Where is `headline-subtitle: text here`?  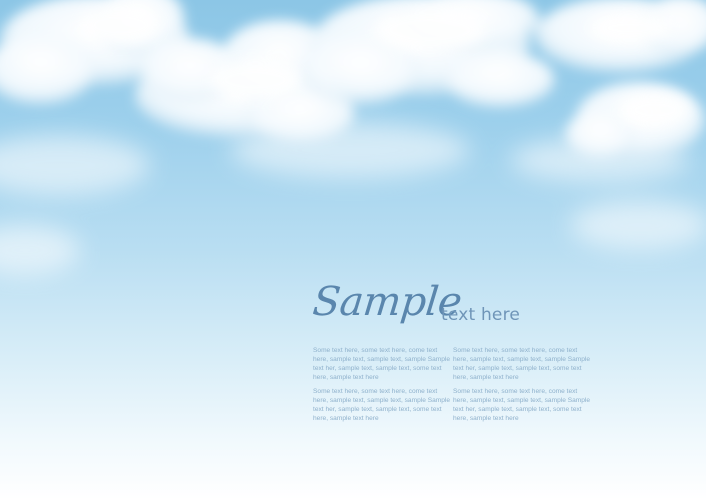 headline-subtitle: text here is located at coordinates (481, 315).